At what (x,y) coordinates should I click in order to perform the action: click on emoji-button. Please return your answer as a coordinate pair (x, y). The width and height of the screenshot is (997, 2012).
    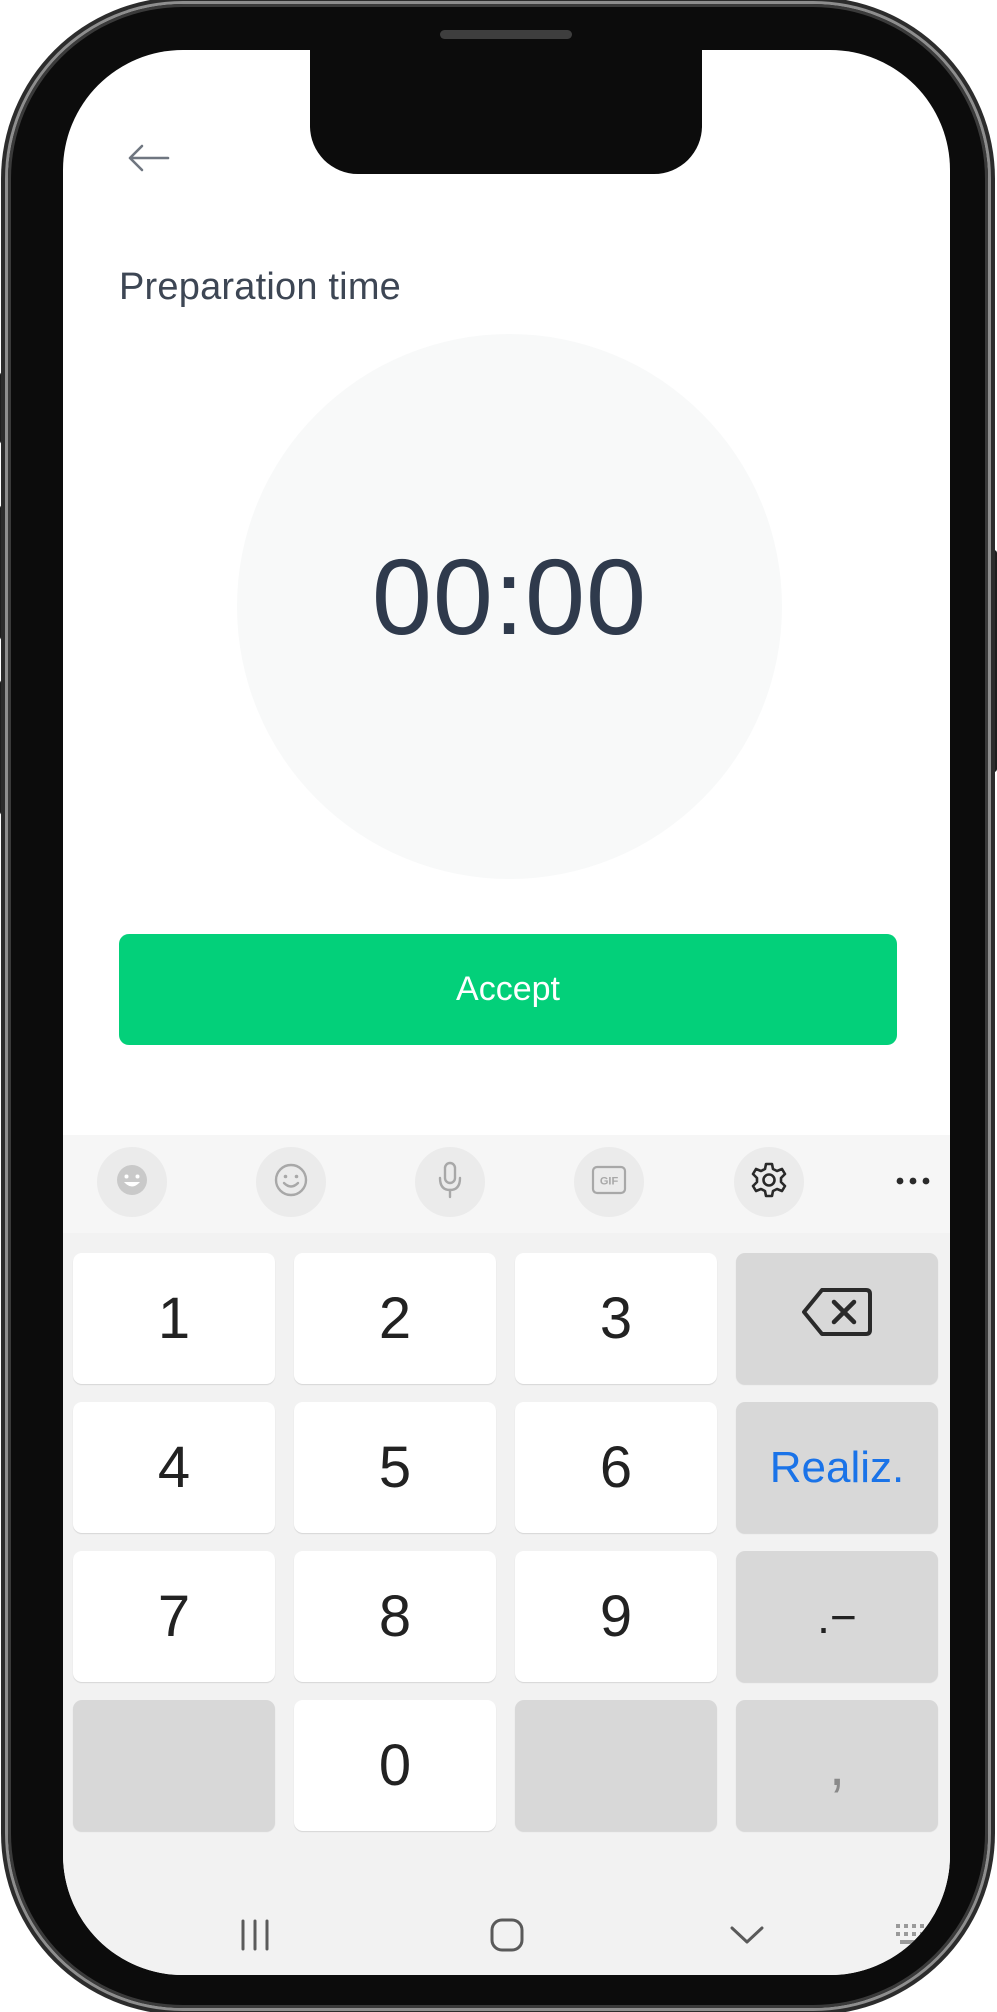
    Looking at the image, I should click on (291, 1182).